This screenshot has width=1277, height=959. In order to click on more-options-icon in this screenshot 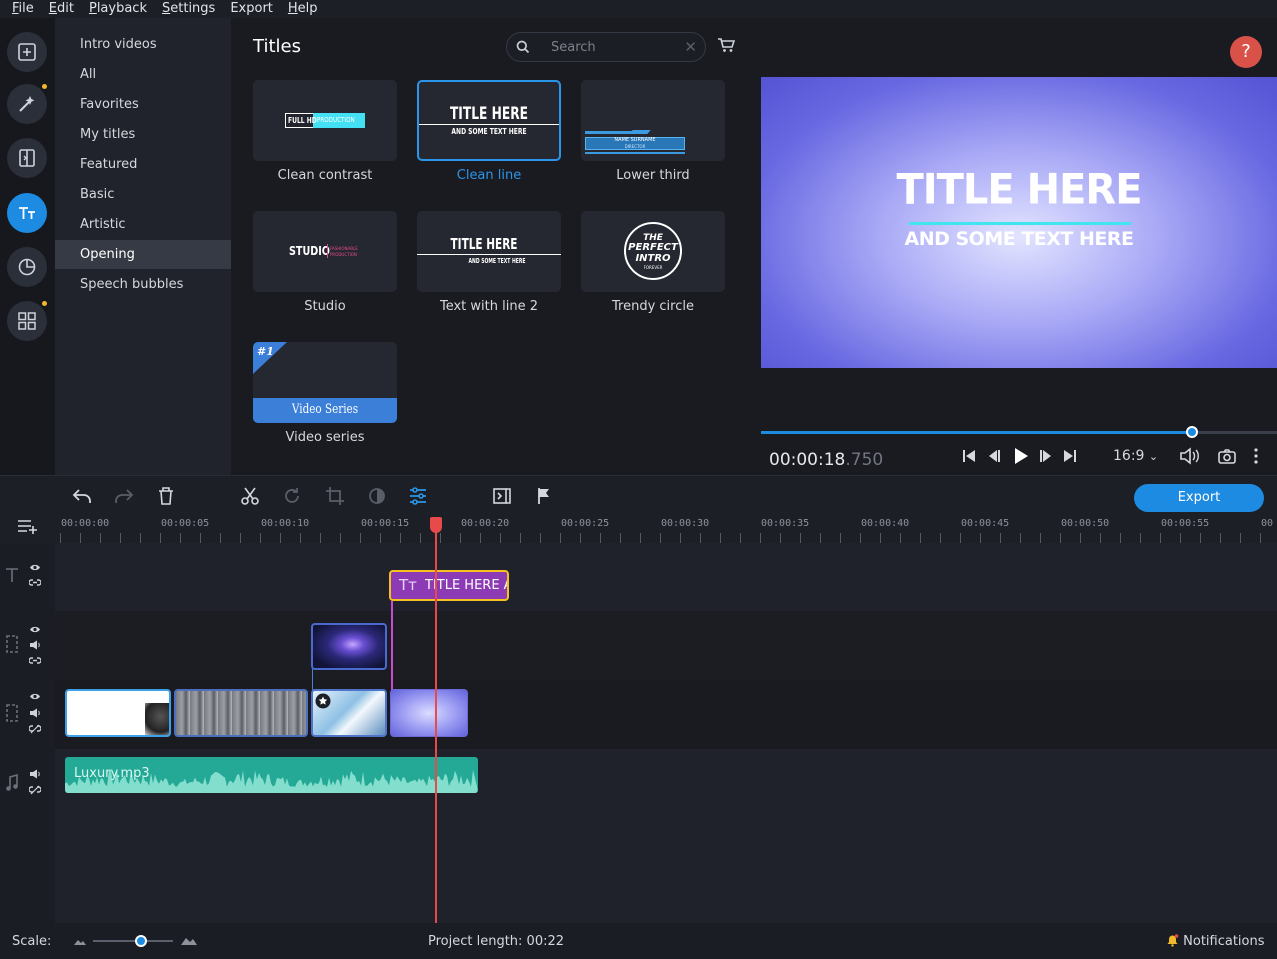, I will do `click(1256, 456)`.